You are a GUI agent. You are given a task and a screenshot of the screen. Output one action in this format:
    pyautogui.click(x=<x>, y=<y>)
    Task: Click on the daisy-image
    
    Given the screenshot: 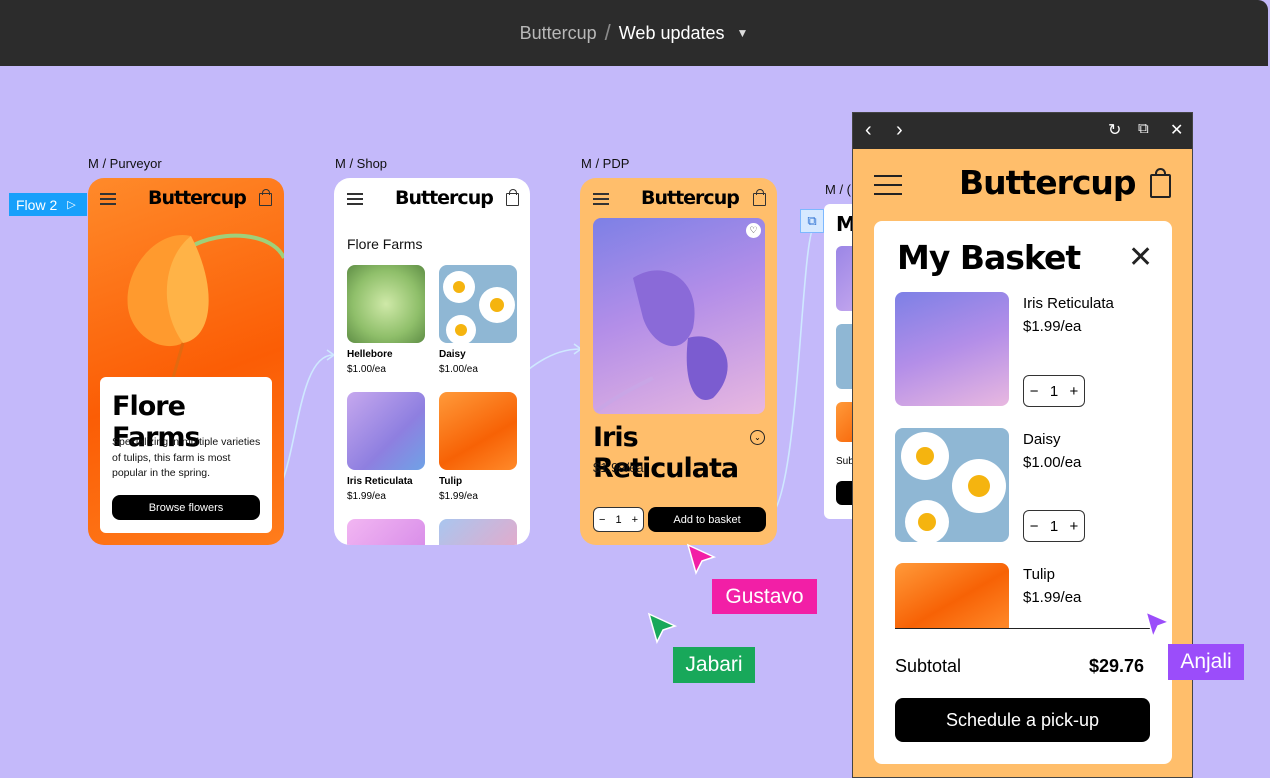 What is the action you would take?
    pyautogui.click(x=478, y=304)
    